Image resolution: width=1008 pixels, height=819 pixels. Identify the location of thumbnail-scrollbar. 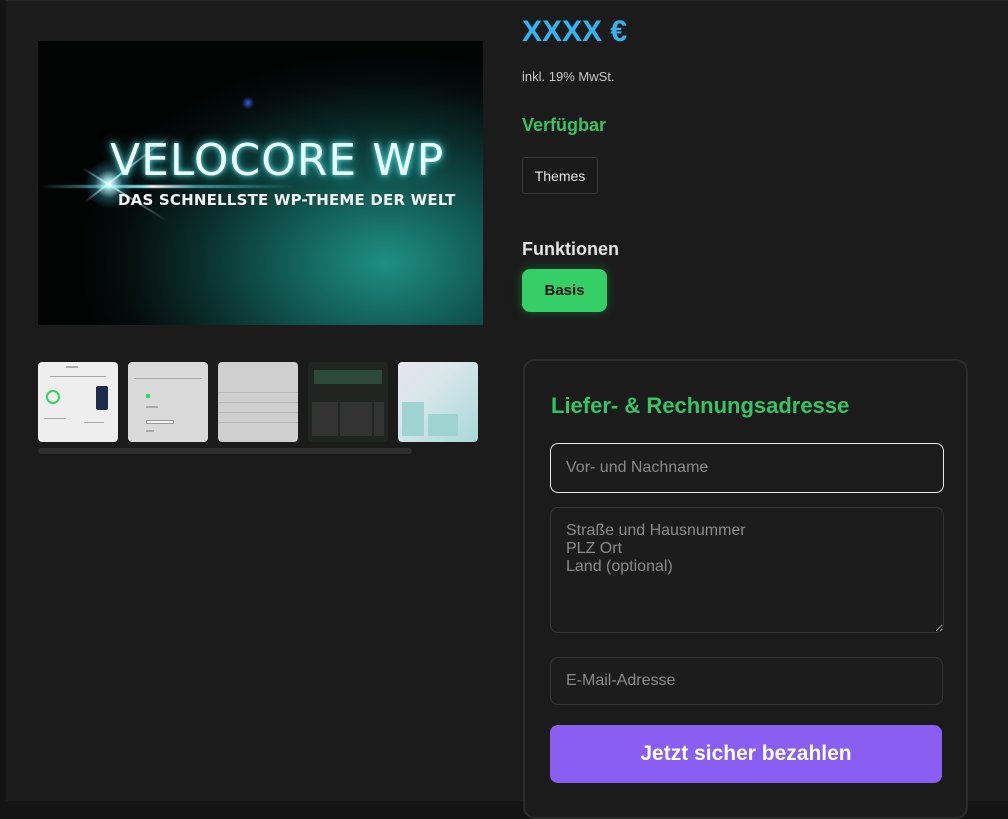
(225, 451).